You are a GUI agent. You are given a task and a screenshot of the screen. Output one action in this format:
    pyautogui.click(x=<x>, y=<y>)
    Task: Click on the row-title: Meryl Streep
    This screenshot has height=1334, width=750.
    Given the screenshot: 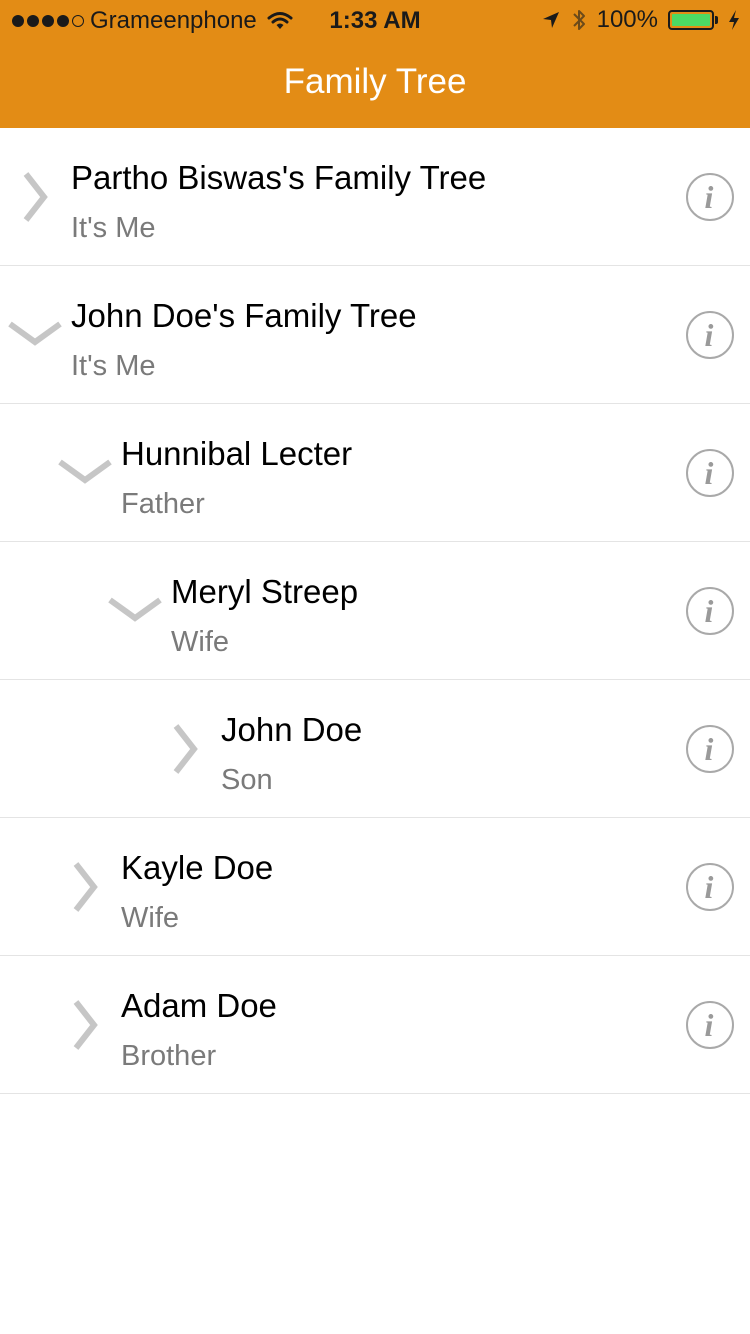 What is the action you would take?
    pyautogui.click(x=265, y=591)
    